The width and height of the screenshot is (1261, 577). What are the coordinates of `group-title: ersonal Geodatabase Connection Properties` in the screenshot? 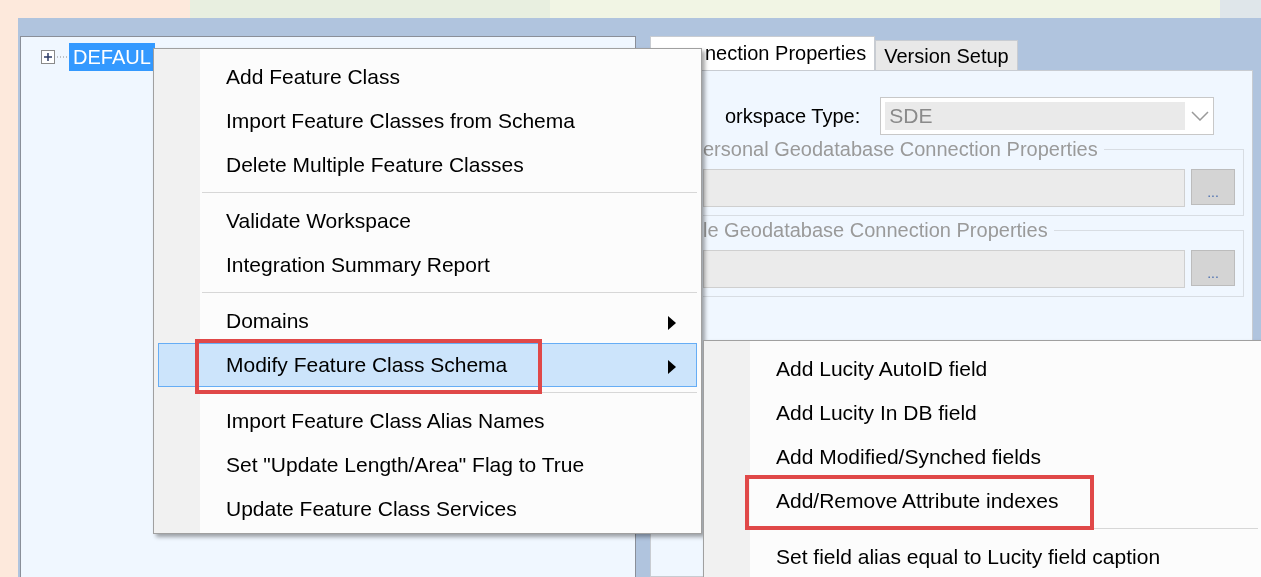 It's located at (903, 149).